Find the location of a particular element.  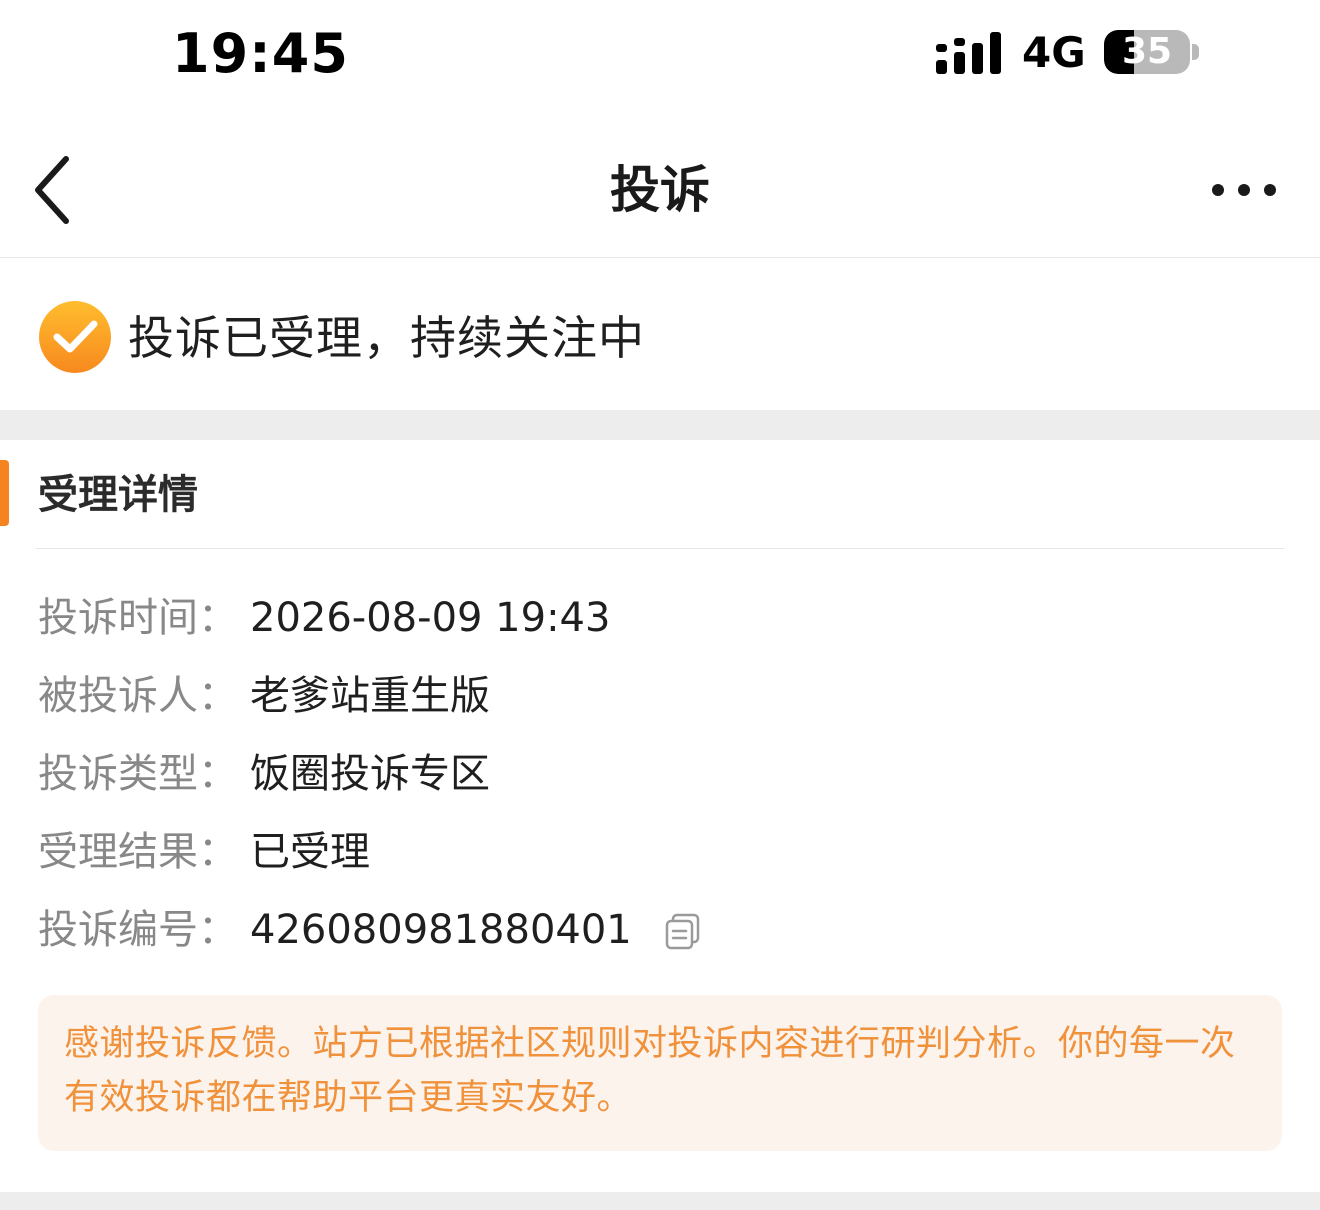

detail-label: 被投诉人： is located at coordinates (138, 696).